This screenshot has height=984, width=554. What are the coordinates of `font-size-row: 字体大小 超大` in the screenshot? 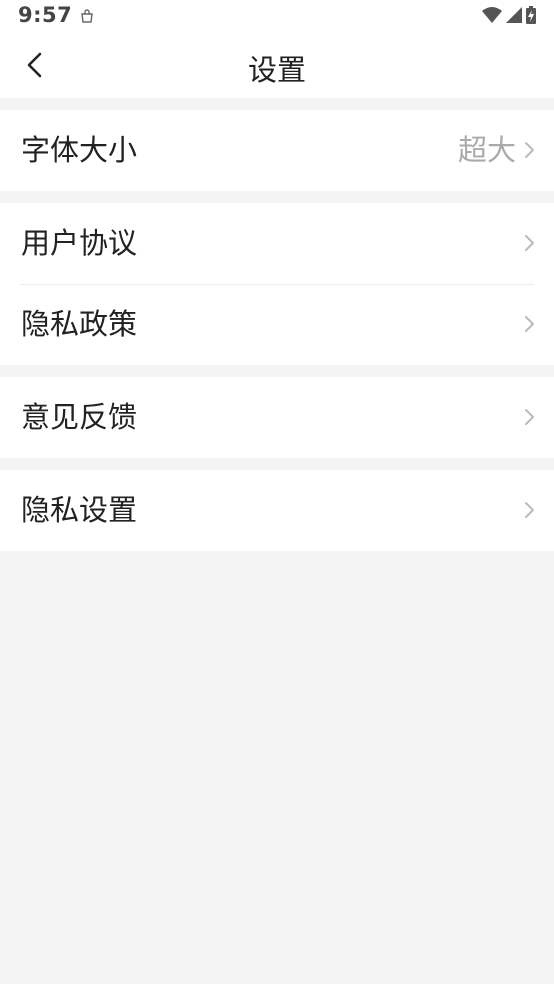 It's located at (277, 150).